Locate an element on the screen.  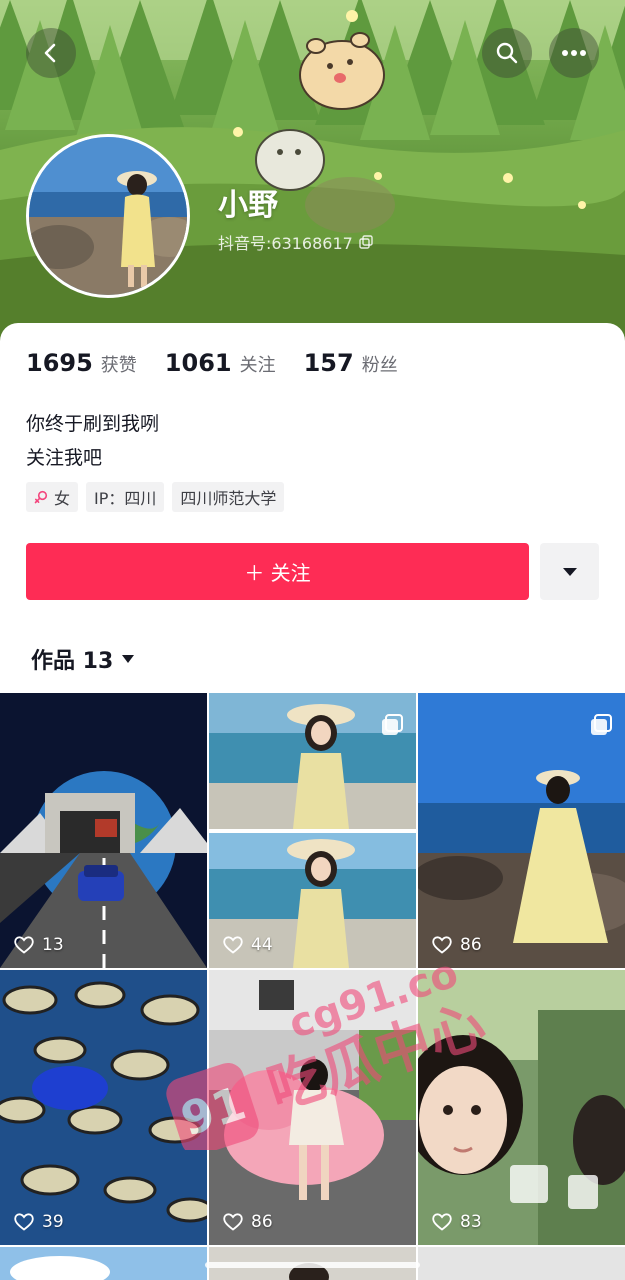
back-button is located at coordinates (51, 53).